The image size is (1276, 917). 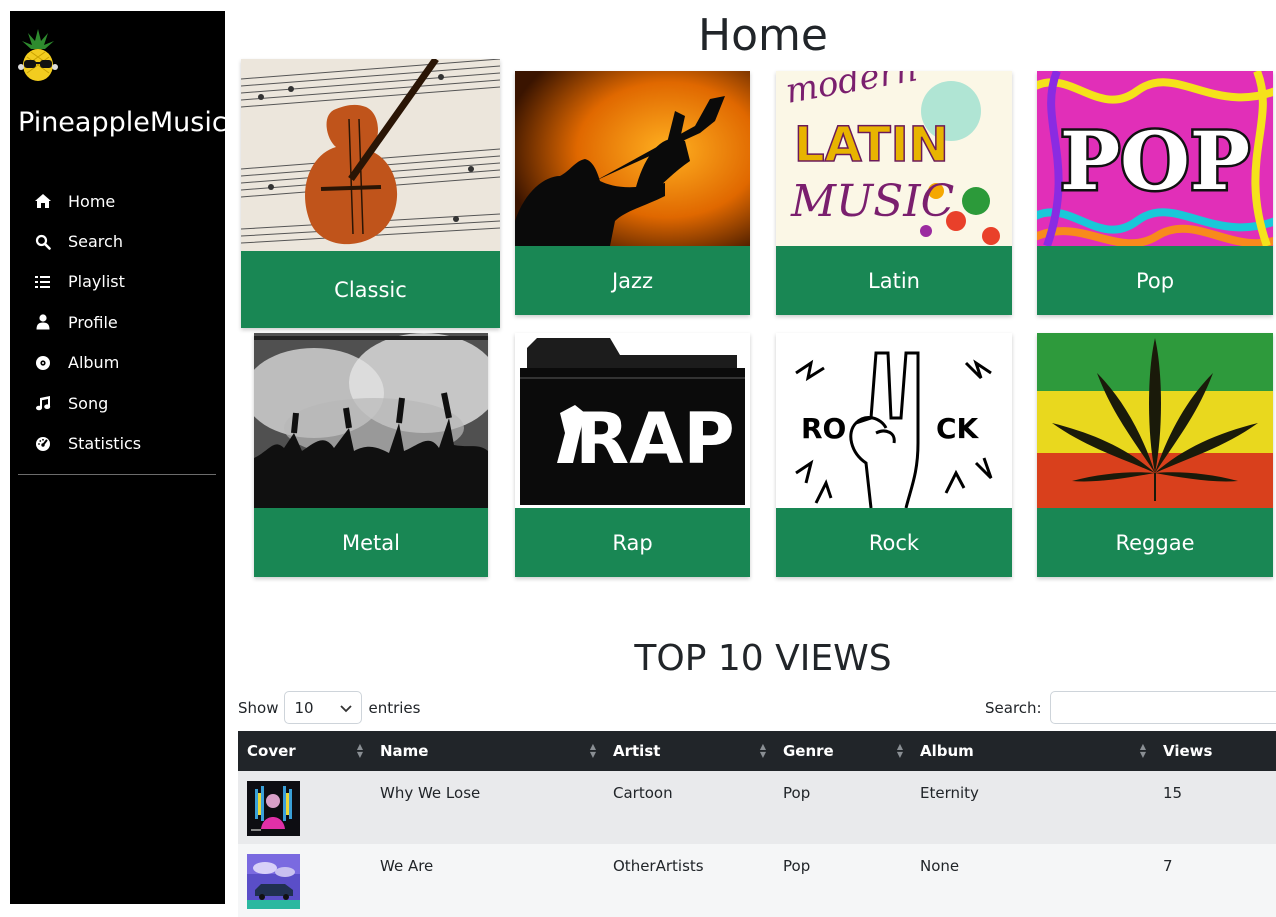 I want to click on column-header-label: Artist, so click(x=637, y=751).